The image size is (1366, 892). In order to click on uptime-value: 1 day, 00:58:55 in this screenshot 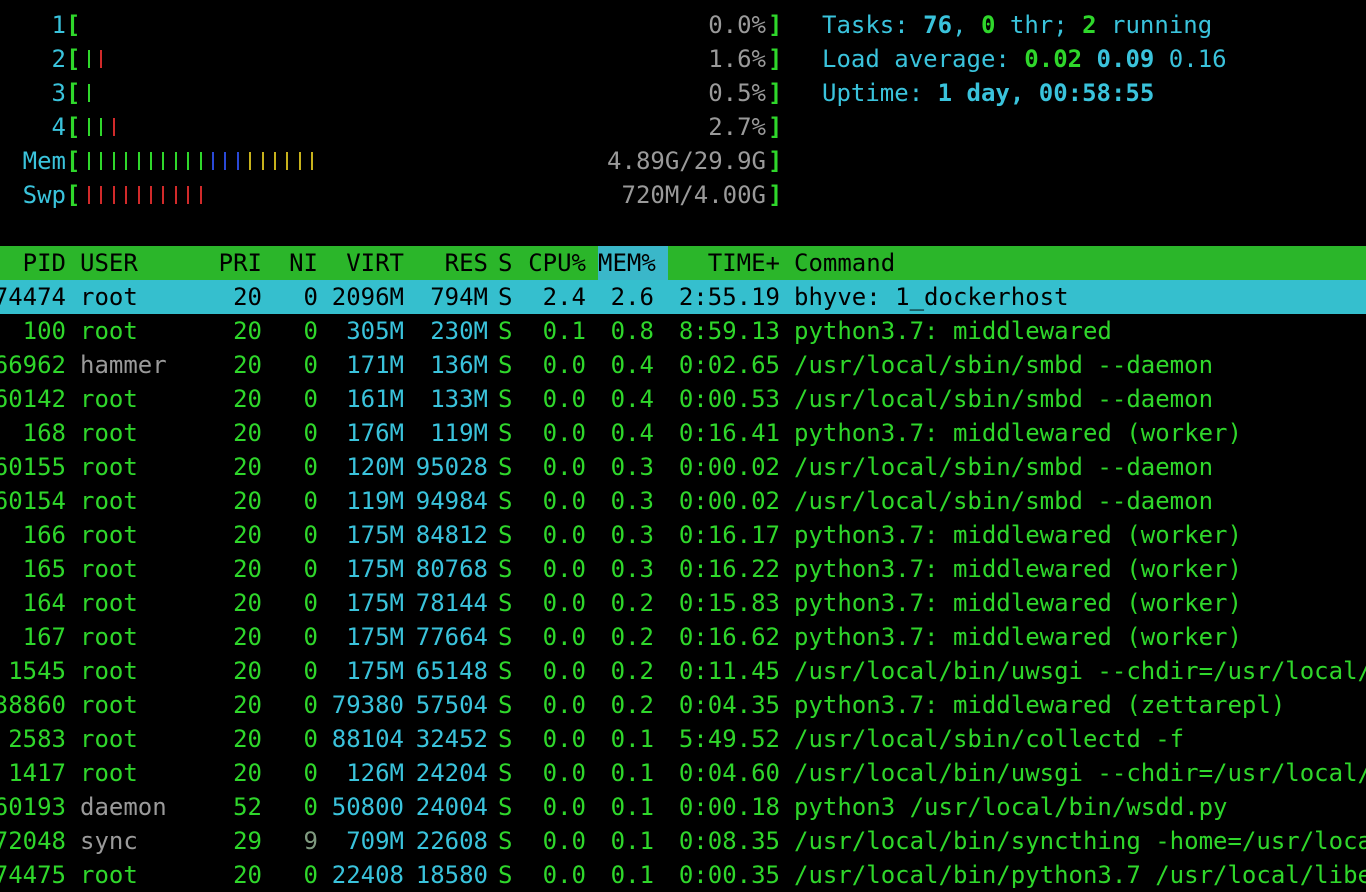, I will do `click(1046, 93)`.